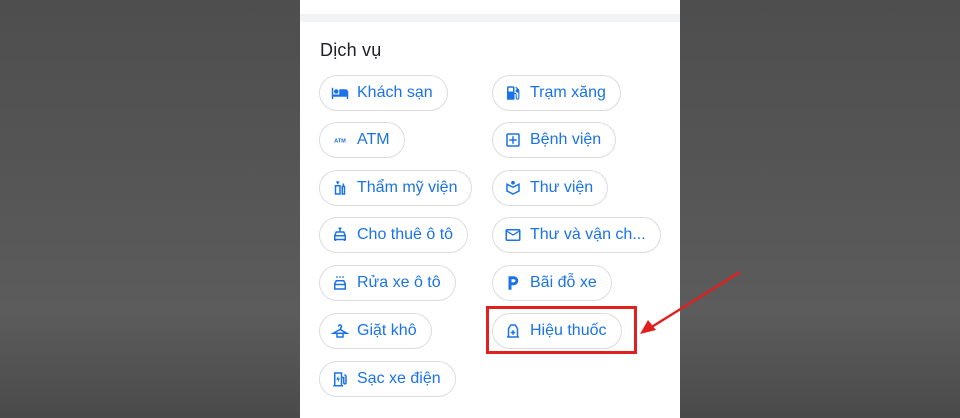  I want to click on hospital-cross-icon, so click(513, 140).